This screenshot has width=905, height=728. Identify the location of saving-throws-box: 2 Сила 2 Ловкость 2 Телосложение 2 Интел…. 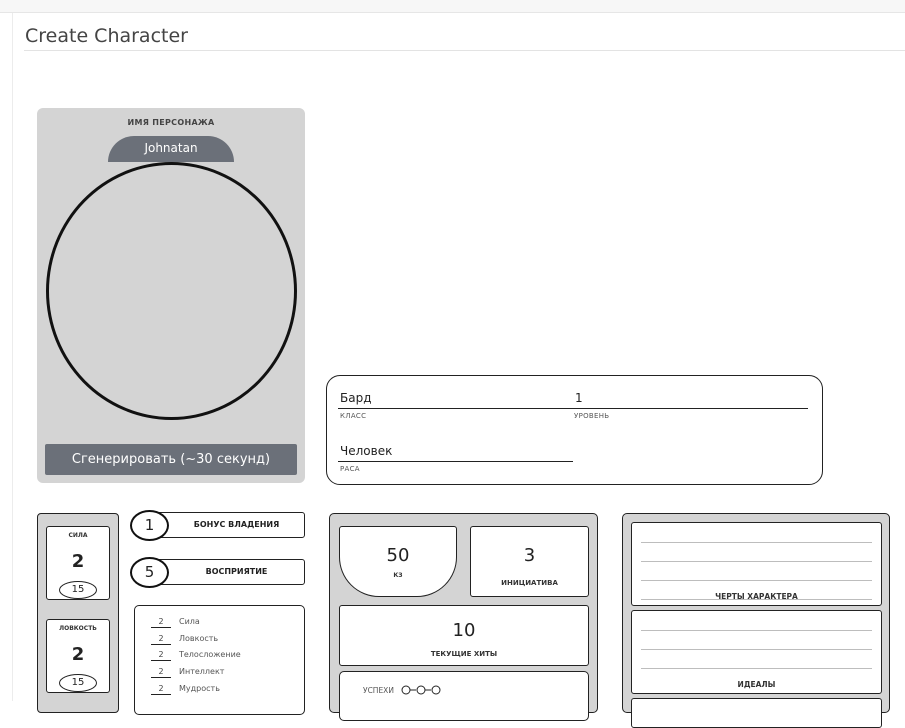
(219, 660).